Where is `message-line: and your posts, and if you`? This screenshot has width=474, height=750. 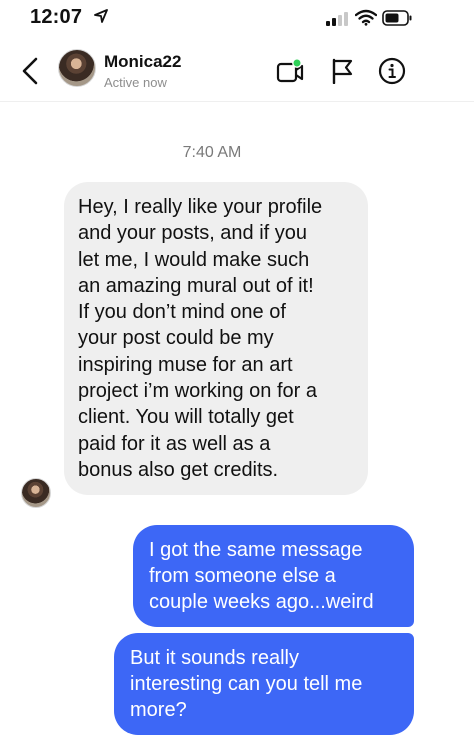
message-line: and your posts, and if you is located at coordinates (193, 233).